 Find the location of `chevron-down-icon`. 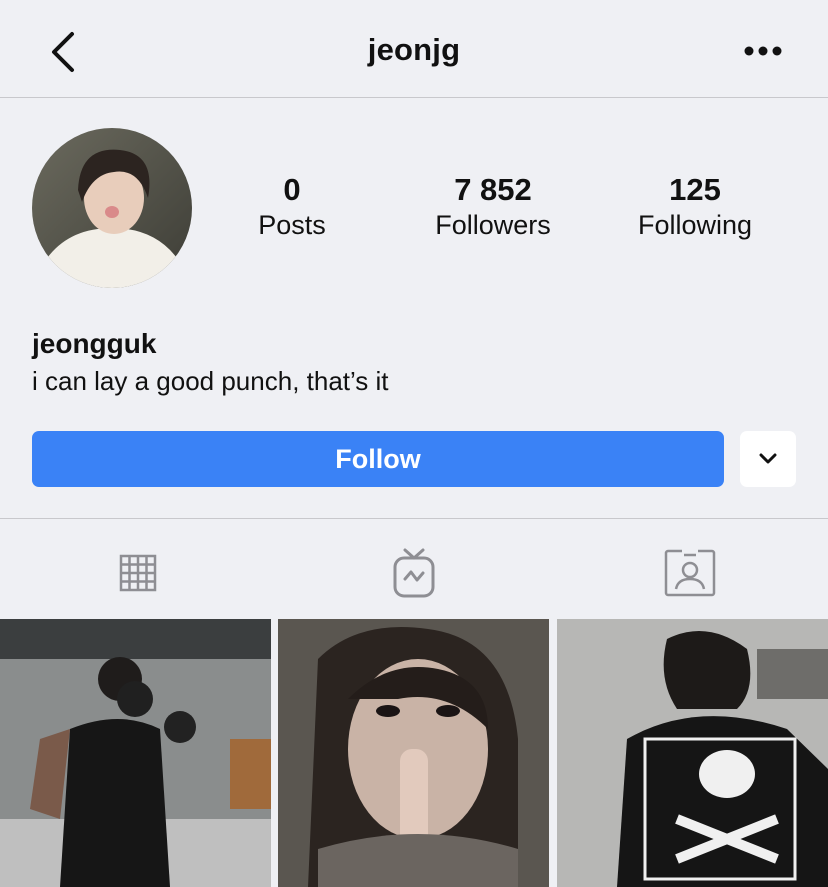

chevron-down-icon is located at coordinates (768, 458).